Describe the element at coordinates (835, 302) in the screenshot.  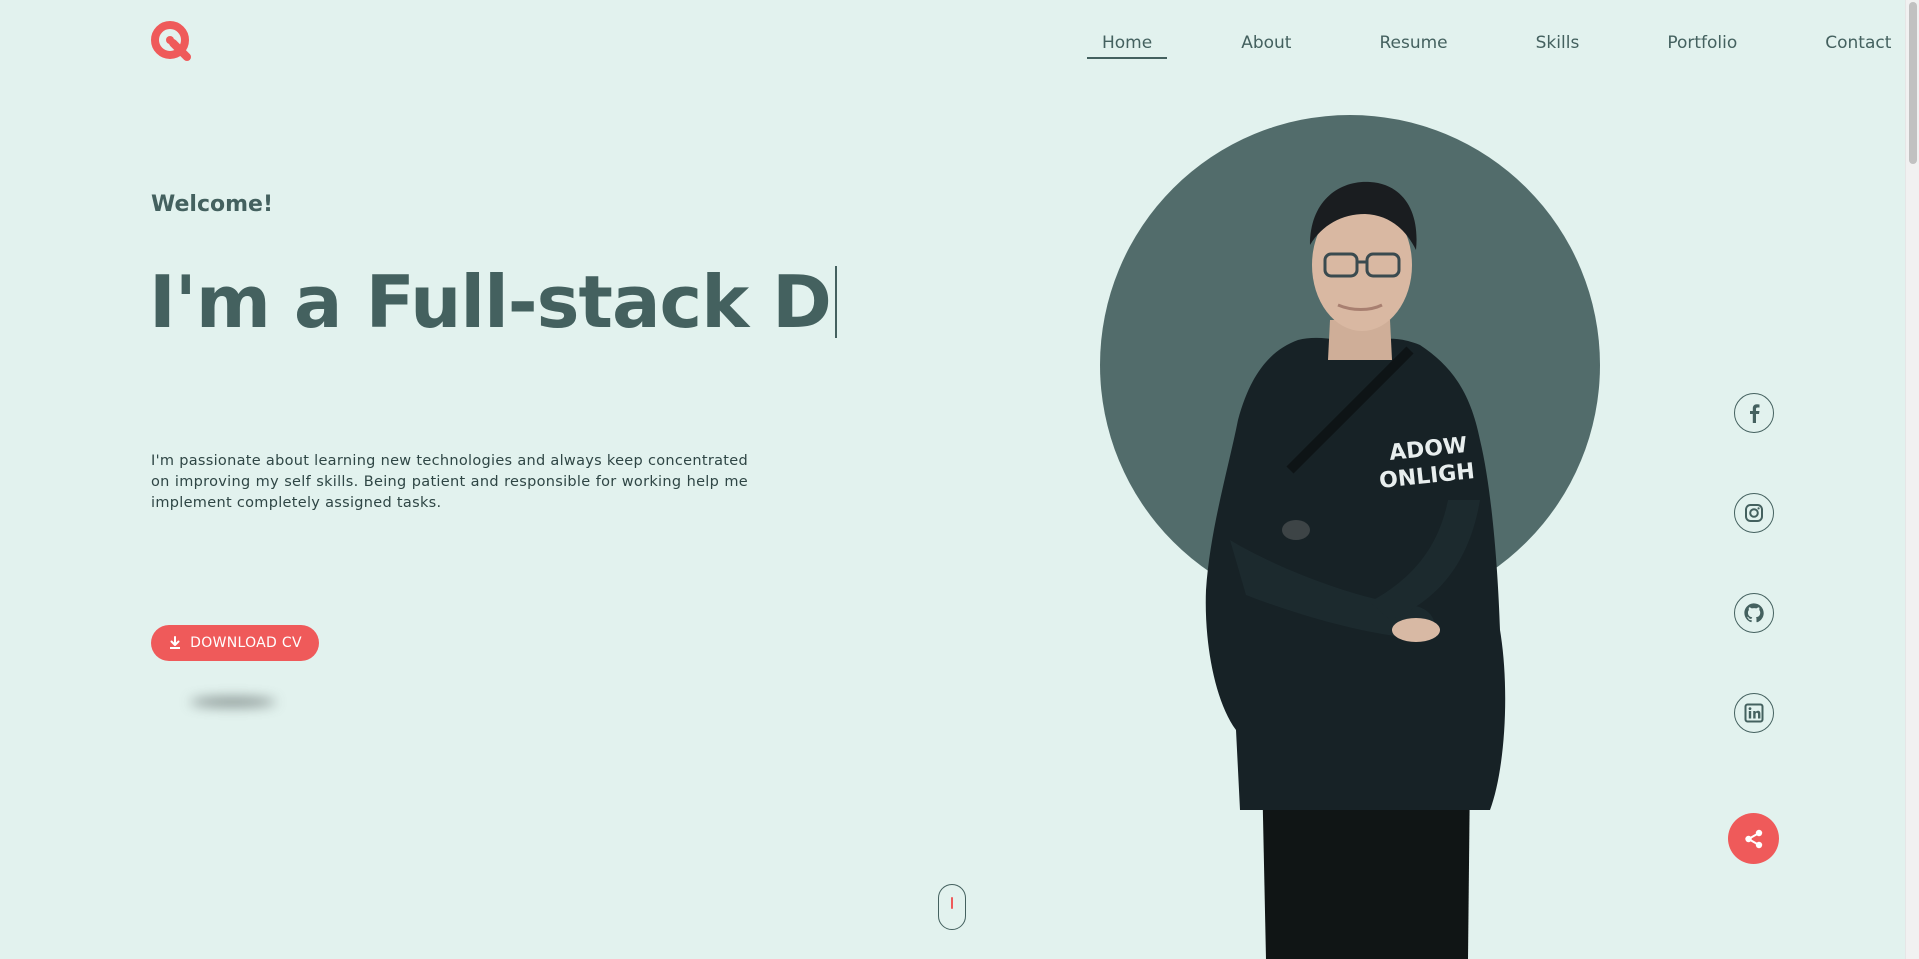
I see `typing-caret` at that location.